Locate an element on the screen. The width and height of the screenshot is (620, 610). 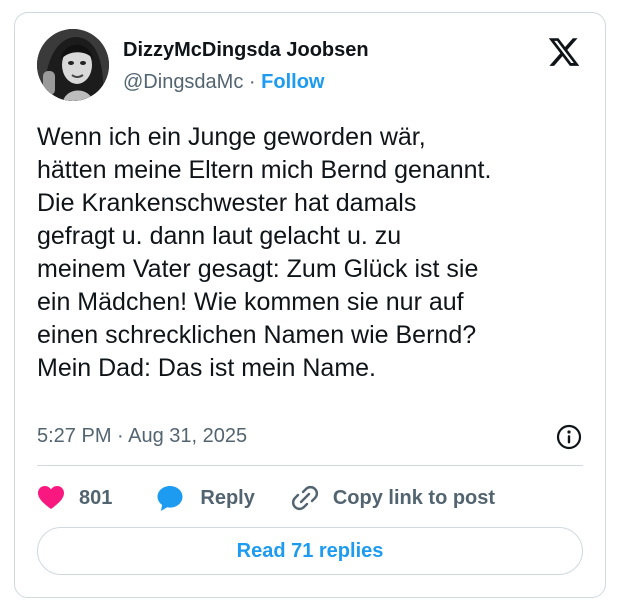
author-display-name: DizzyMcDingsda Joobsen is located at coordinates (246, 50).